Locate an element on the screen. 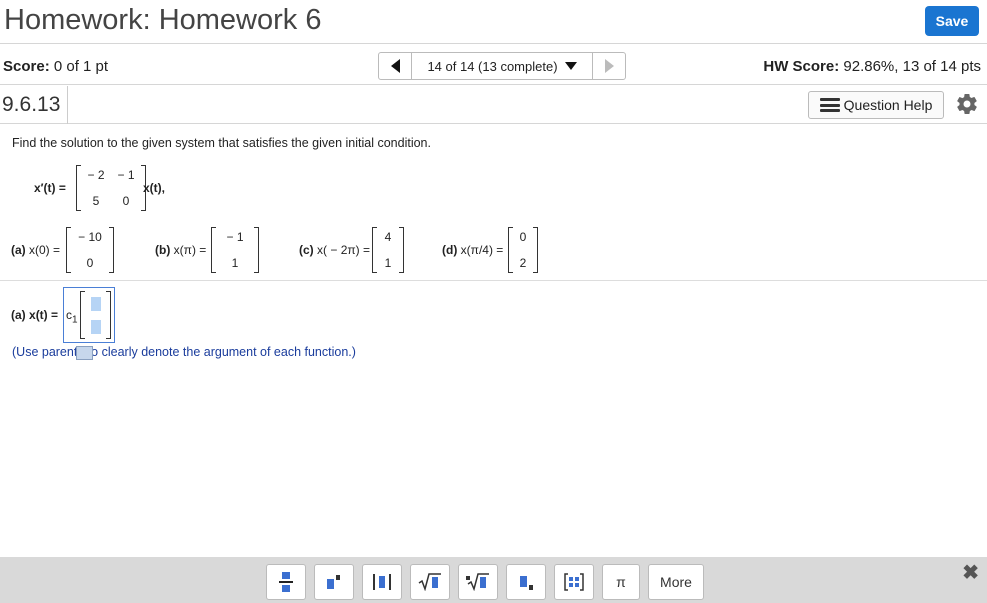 The width and height of the screenshot is (987, 603). system-rhs: x(t), is located at coordinates (154, 188).